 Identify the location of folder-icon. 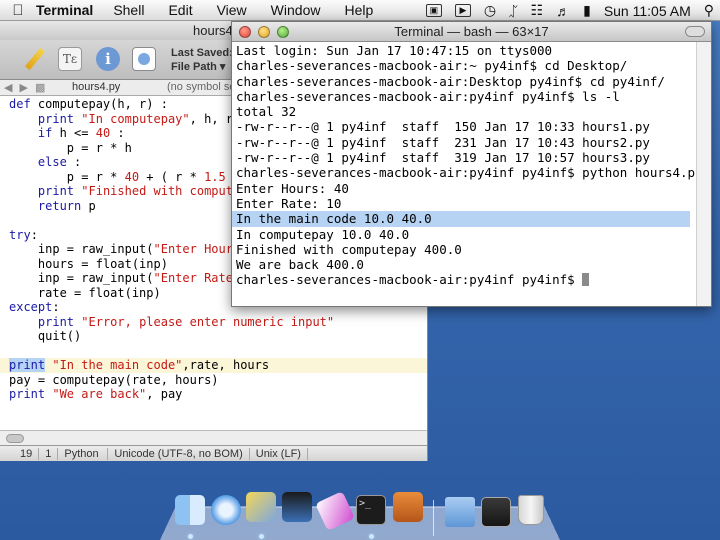
(460, 512).